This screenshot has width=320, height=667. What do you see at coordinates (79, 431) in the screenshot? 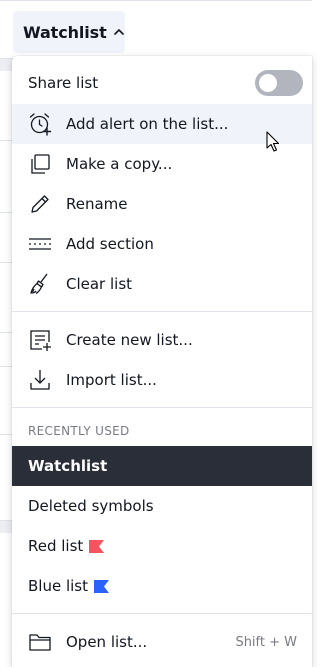
I see `recently-used-heading: RECENTLY USED` at bounding box center [79, 431].